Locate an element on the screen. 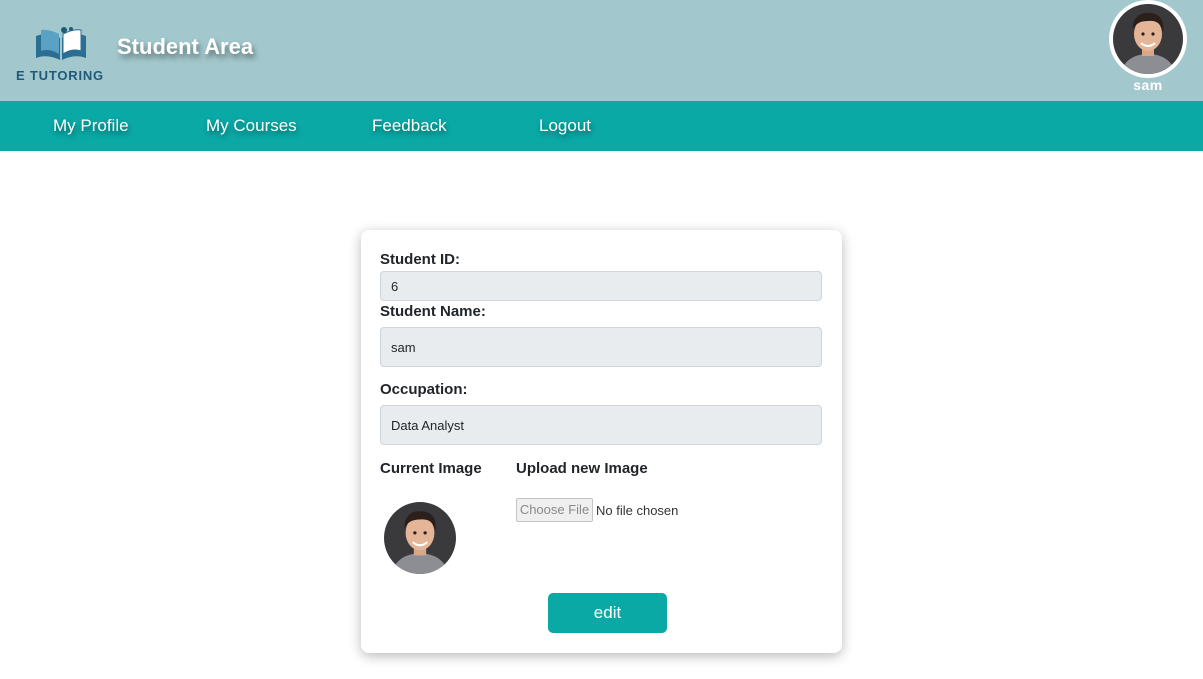 This screenshot has height=679, width=1203. brand-logo: E TUTORING is located at coordinates (60, 55).